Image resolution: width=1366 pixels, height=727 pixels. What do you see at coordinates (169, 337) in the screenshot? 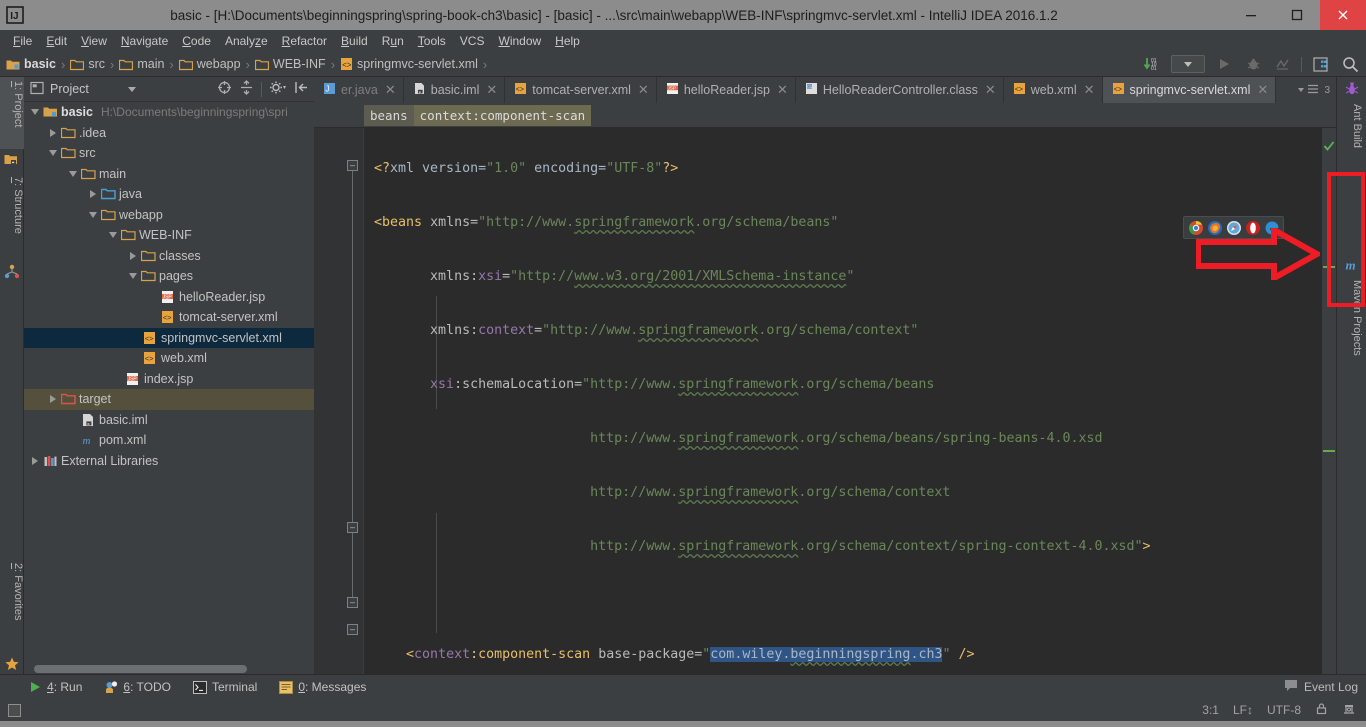
I see `tree-row-springmvc-servlet-xml: <> springmvc-servlet.xml` at bounding box center [169, 337].